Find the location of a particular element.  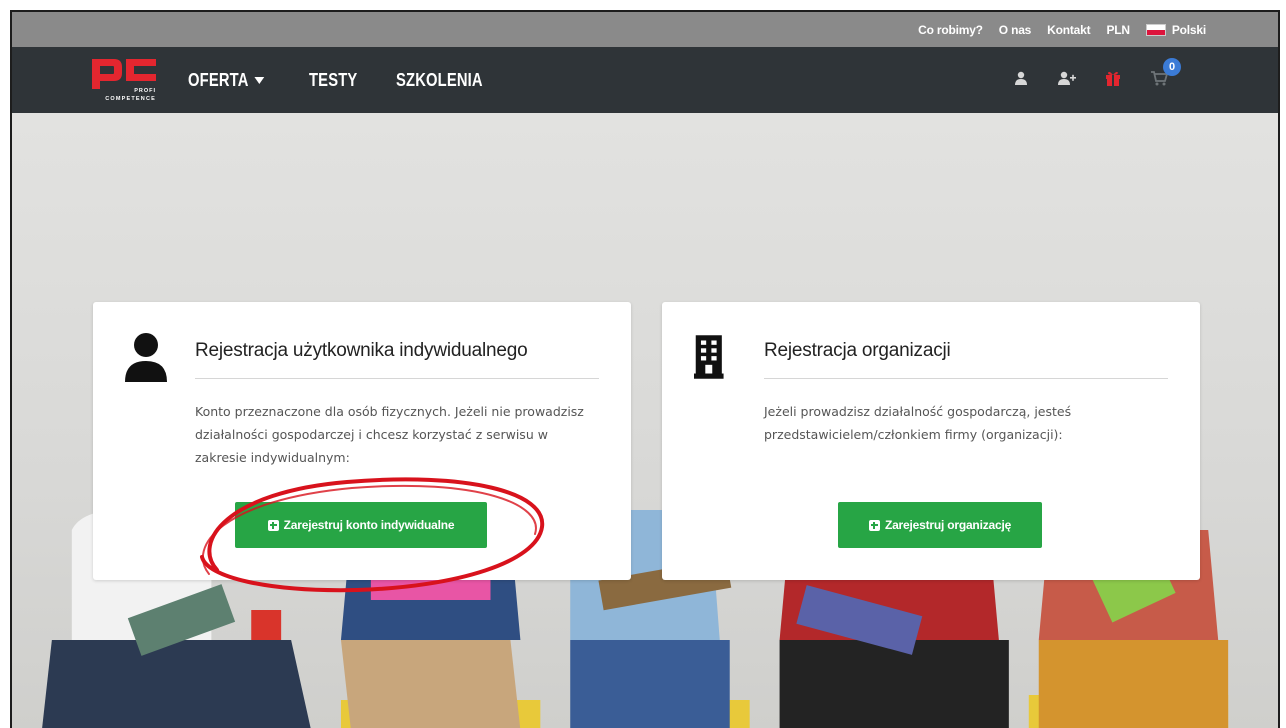

profi-competence-logo: PROFI COMPETENCE is located at coordinates (125, 80).